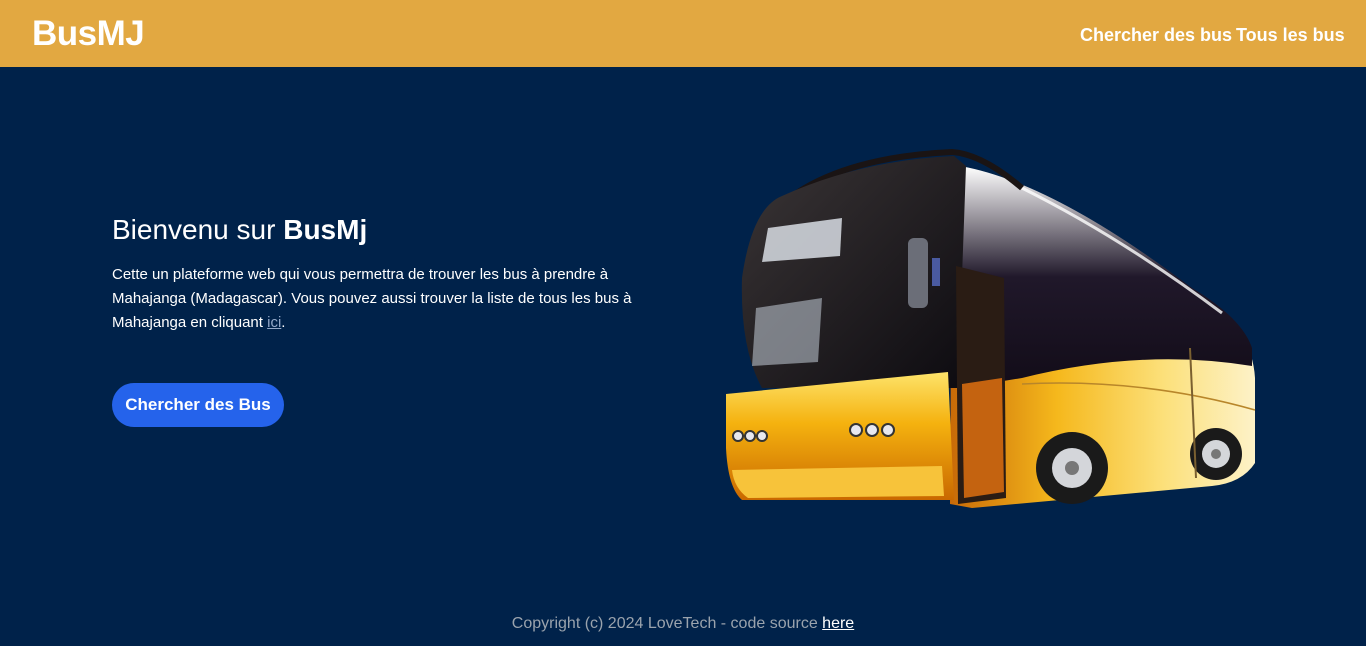 The height and width of the screenshot is (646, 1366). I want to click on hero-title: Bienvenu sur BusMj, so click(239, 230).